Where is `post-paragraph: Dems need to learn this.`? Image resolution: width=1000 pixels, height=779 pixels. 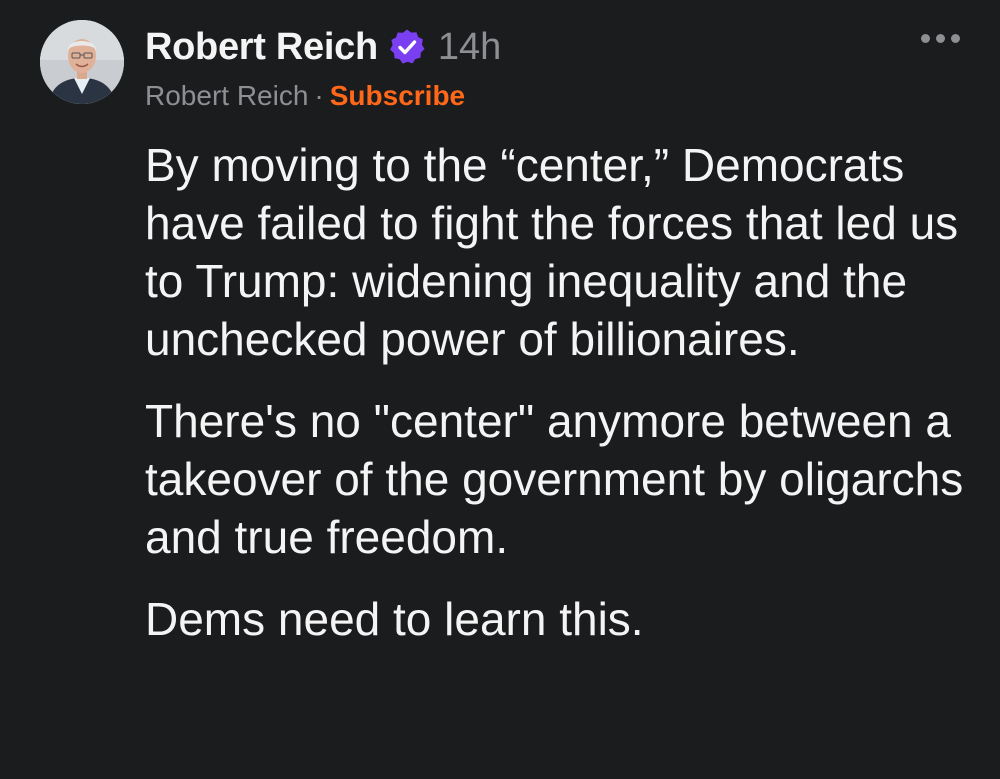 post-paragraph: Dems need to learn this. is located at coordinates (394, 619).